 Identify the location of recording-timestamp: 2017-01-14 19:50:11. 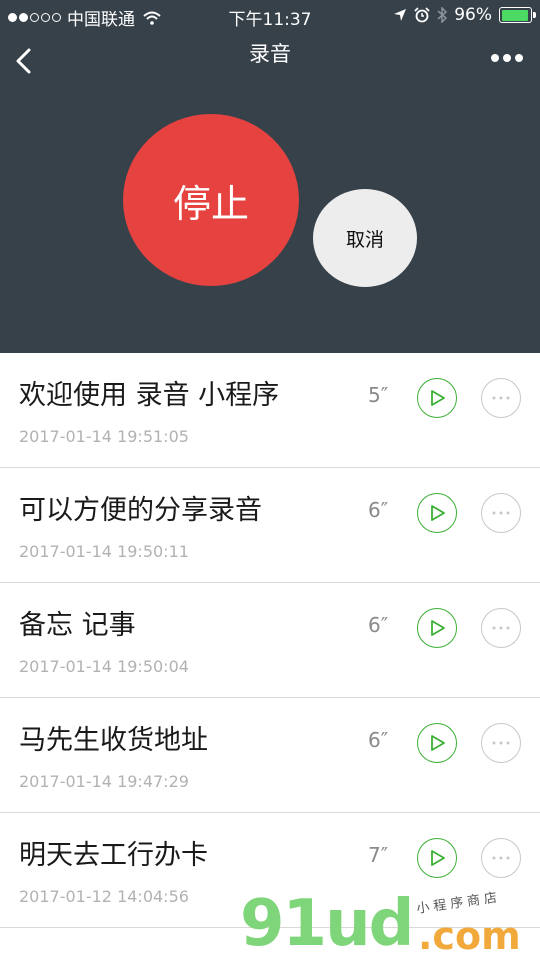
(104, 551).